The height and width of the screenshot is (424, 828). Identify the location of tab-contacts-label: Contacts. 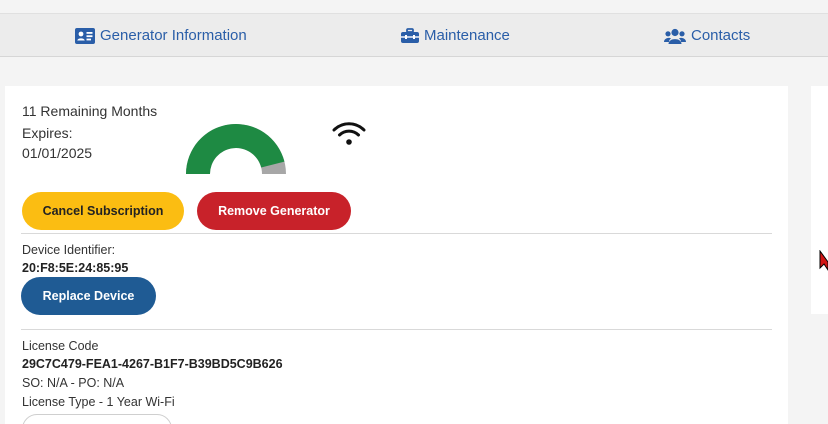
(721, 35).